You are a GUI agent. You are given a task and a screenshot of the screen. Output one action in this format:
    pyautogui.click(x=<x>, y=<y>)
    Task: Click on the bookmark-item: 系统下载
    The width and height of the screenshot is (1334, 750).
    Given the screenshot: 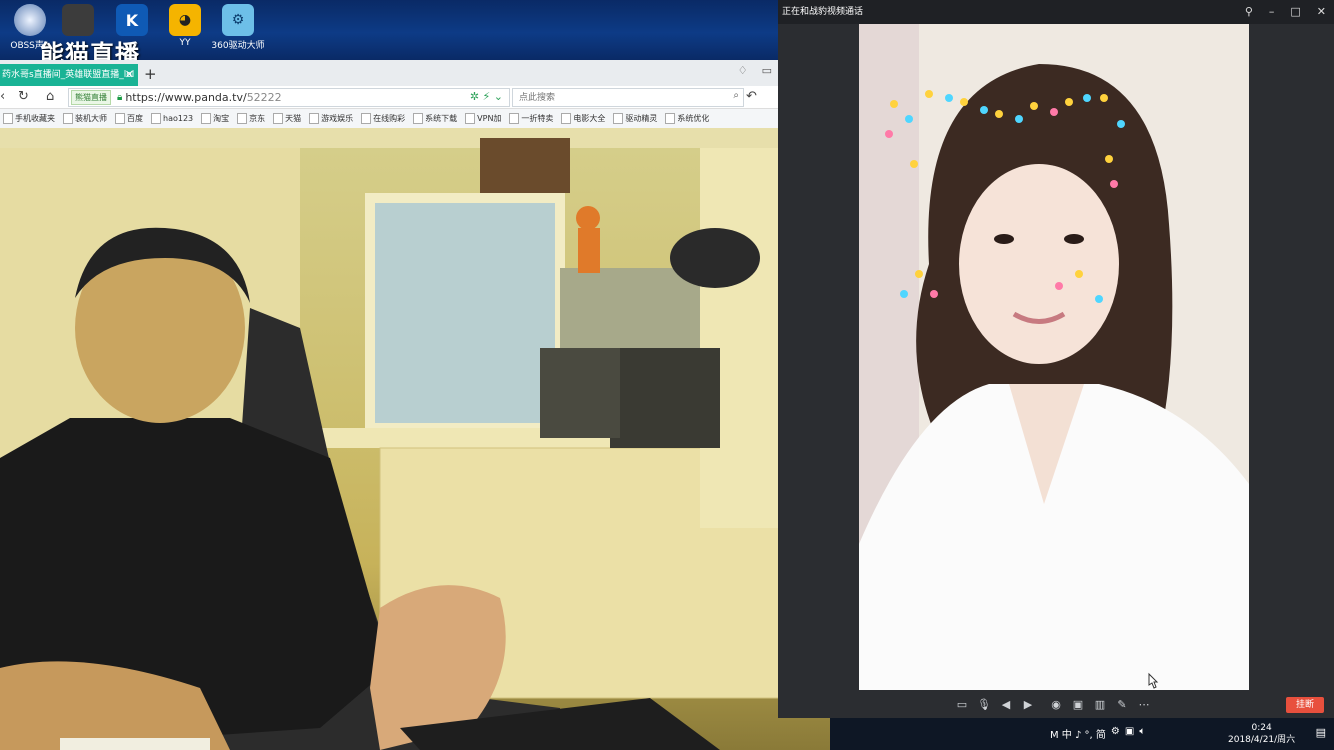 What is the action you would take?
    pyautogui.click(x=436, y=118)
    